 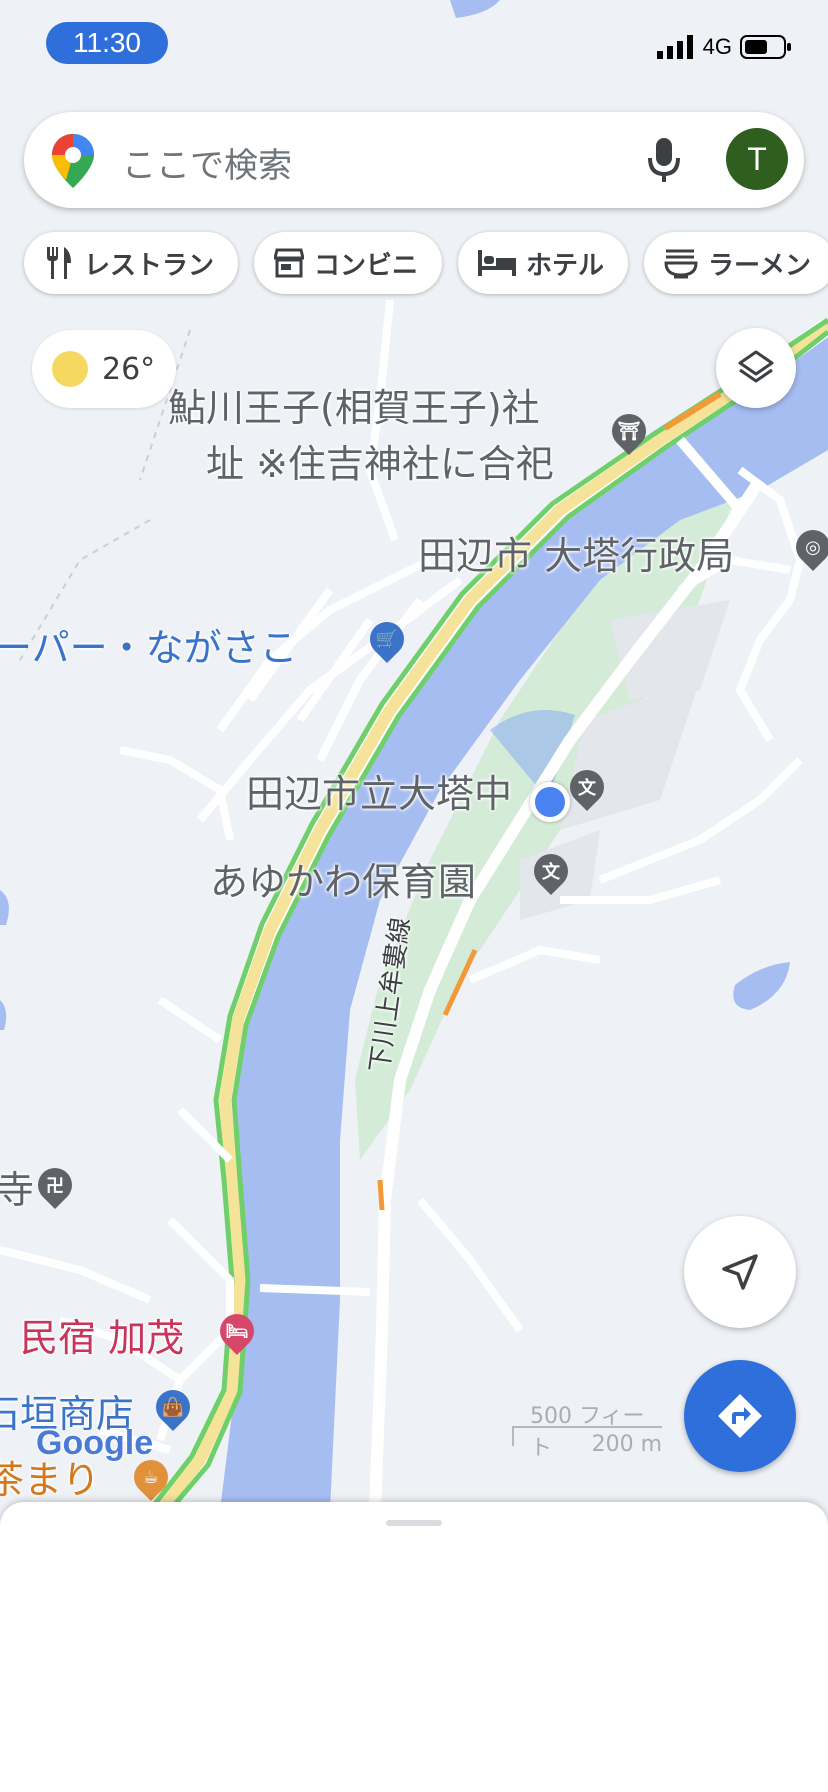 I want to click on maps-pin-logo-icon, so click(x=73, y=161).